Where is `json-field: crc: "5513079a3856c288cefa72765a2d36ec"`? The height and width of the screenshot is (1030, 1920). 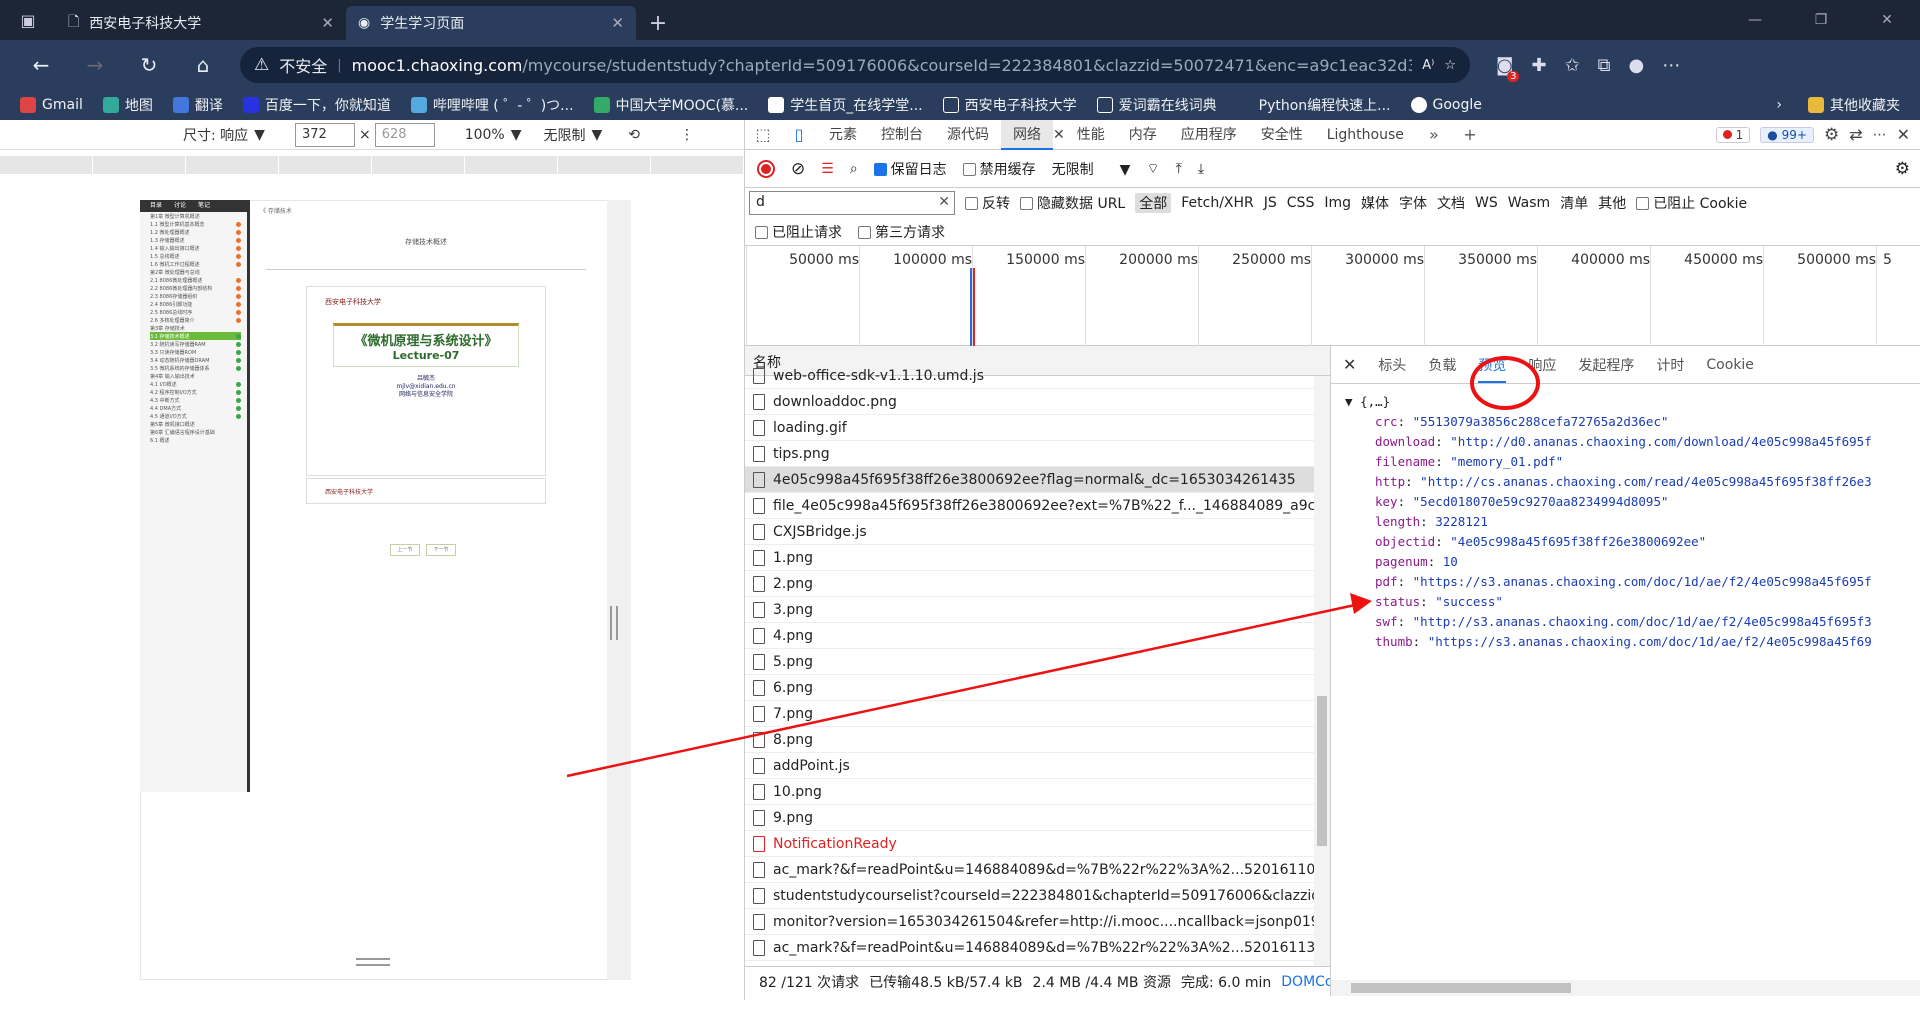 json-field: crc: "5513079a3856c288cefa72765a2d36ec" is located at coordinates (1625, 422).